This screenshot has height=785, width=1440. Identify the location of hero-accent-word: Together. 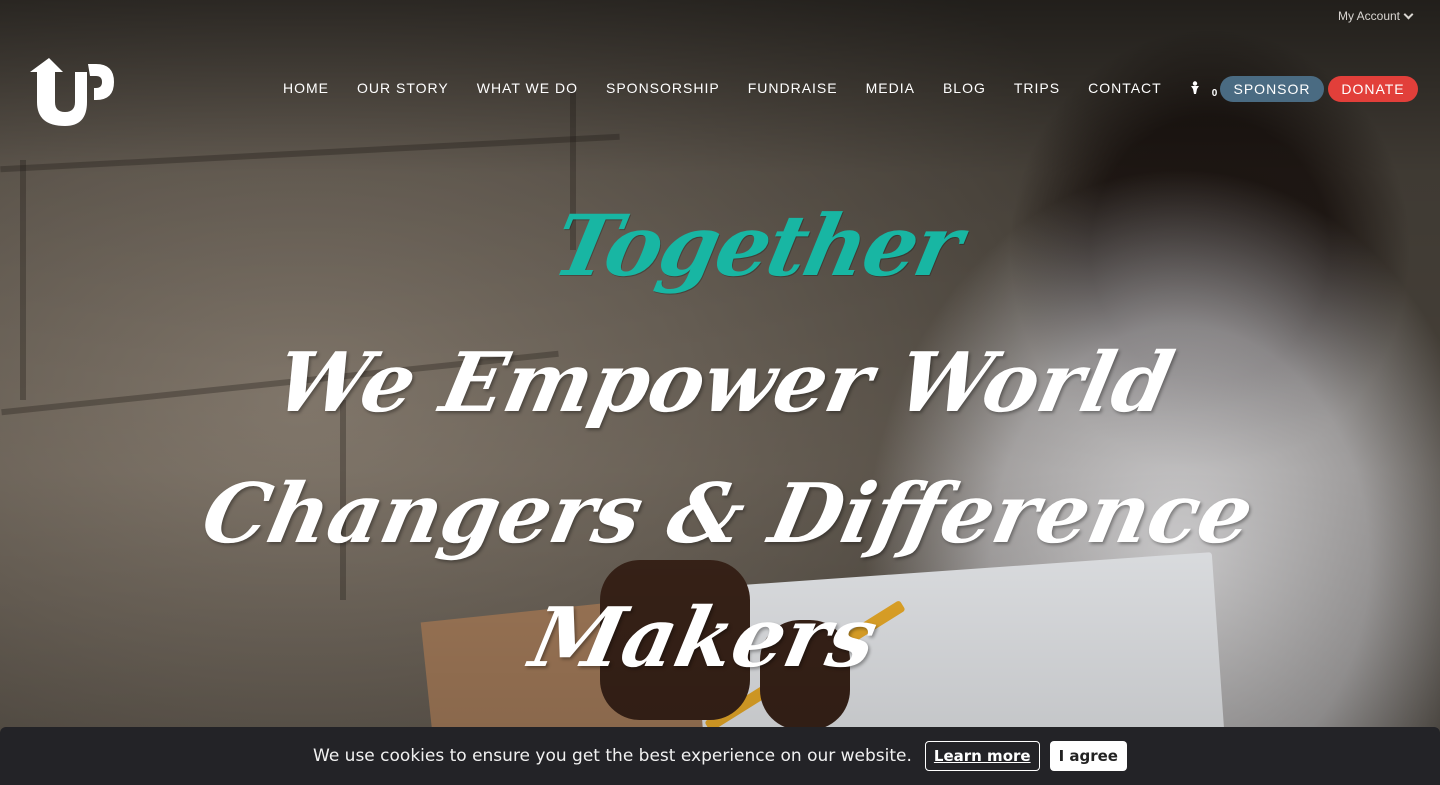
(757, 245).